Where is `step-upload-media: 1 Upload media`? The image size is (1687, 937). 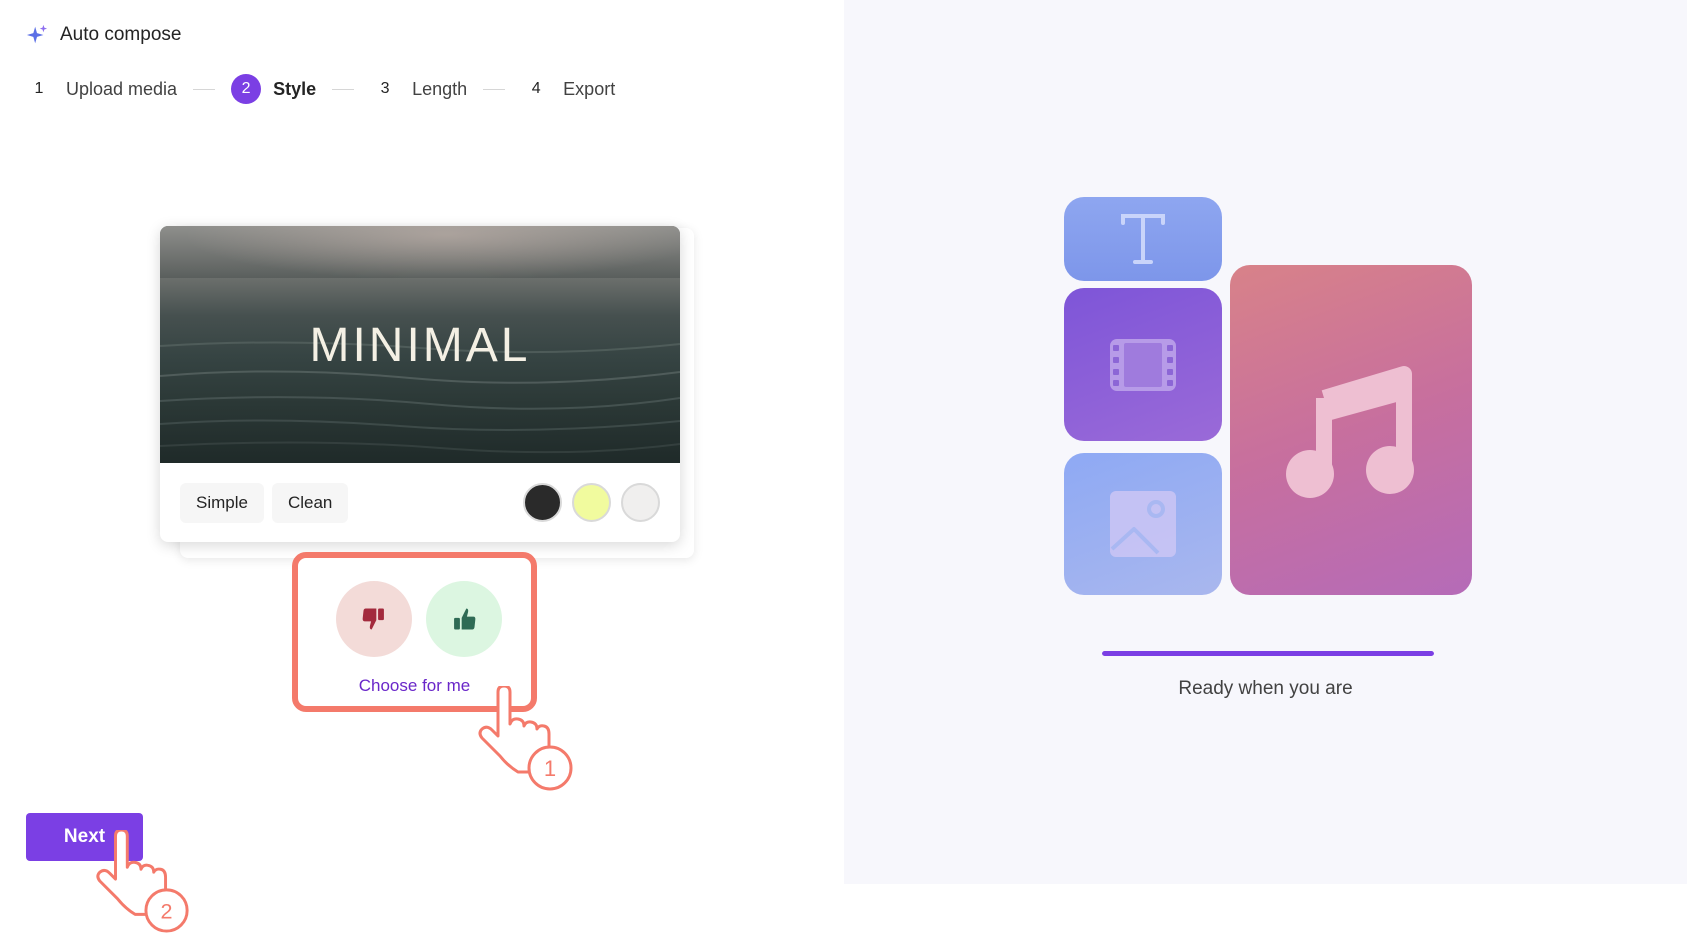
step-upload-media: 1 Upload media is located at coordinates (100, 89).